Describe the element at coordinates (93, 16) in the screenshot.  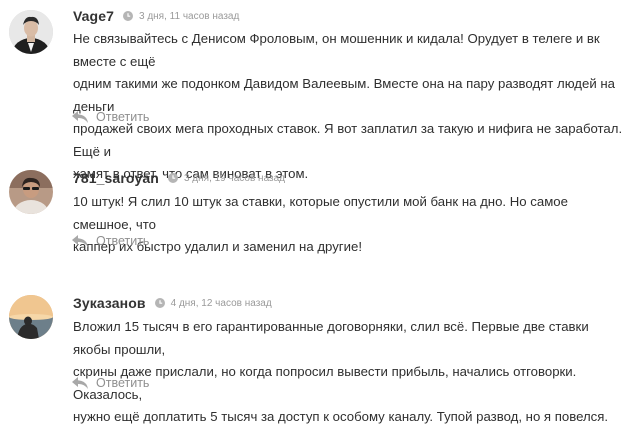
I see `comment-username: Vage7` at that location.